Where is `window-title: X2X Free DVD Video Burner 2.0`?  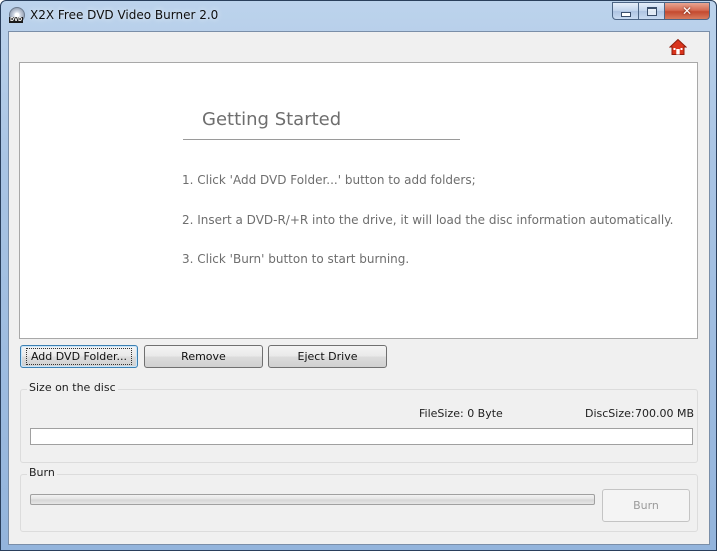 window-title: X2X Free DVD Video Burner 2.0 is located at coordinates (124, 15).